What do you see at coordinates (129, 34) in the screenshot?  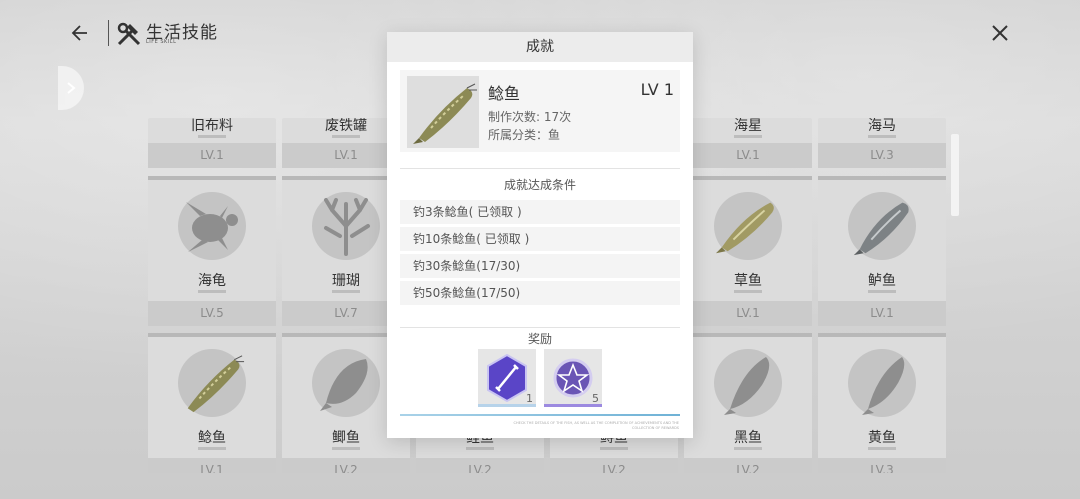 I see `hammer-wrench-icon` at bounding box center [129, 34].